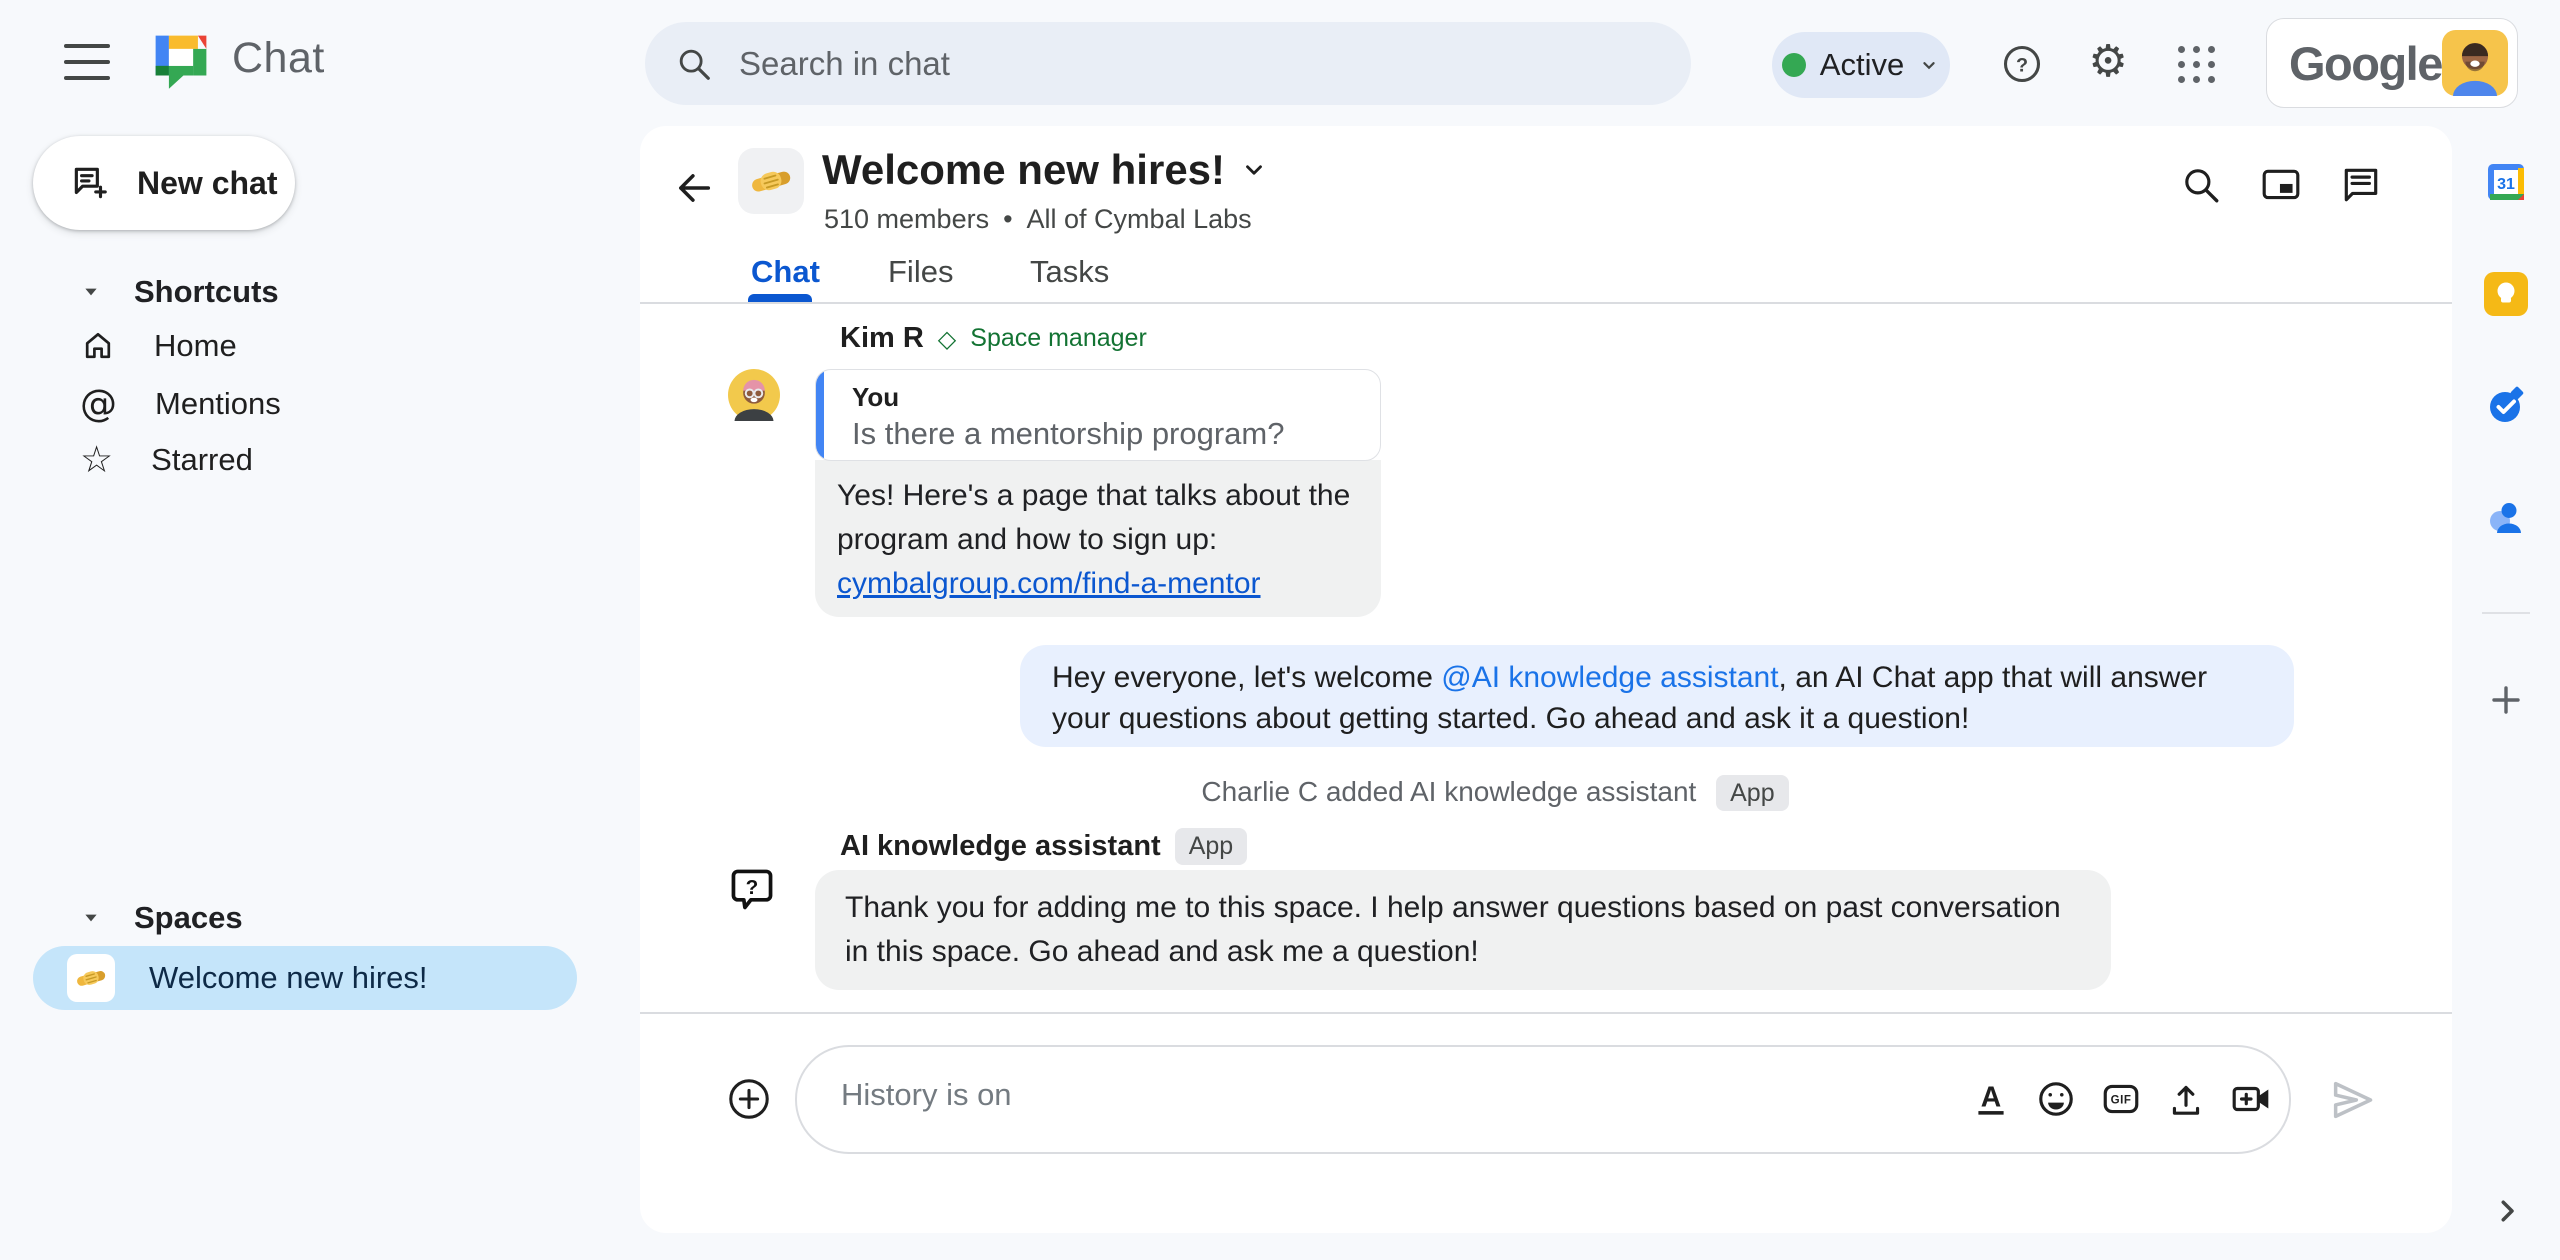 The image size is (2560, 1260). Describe the element at coordinates (181, 61) in the screenshot. I see `google-chat-logo-icon` at that location.